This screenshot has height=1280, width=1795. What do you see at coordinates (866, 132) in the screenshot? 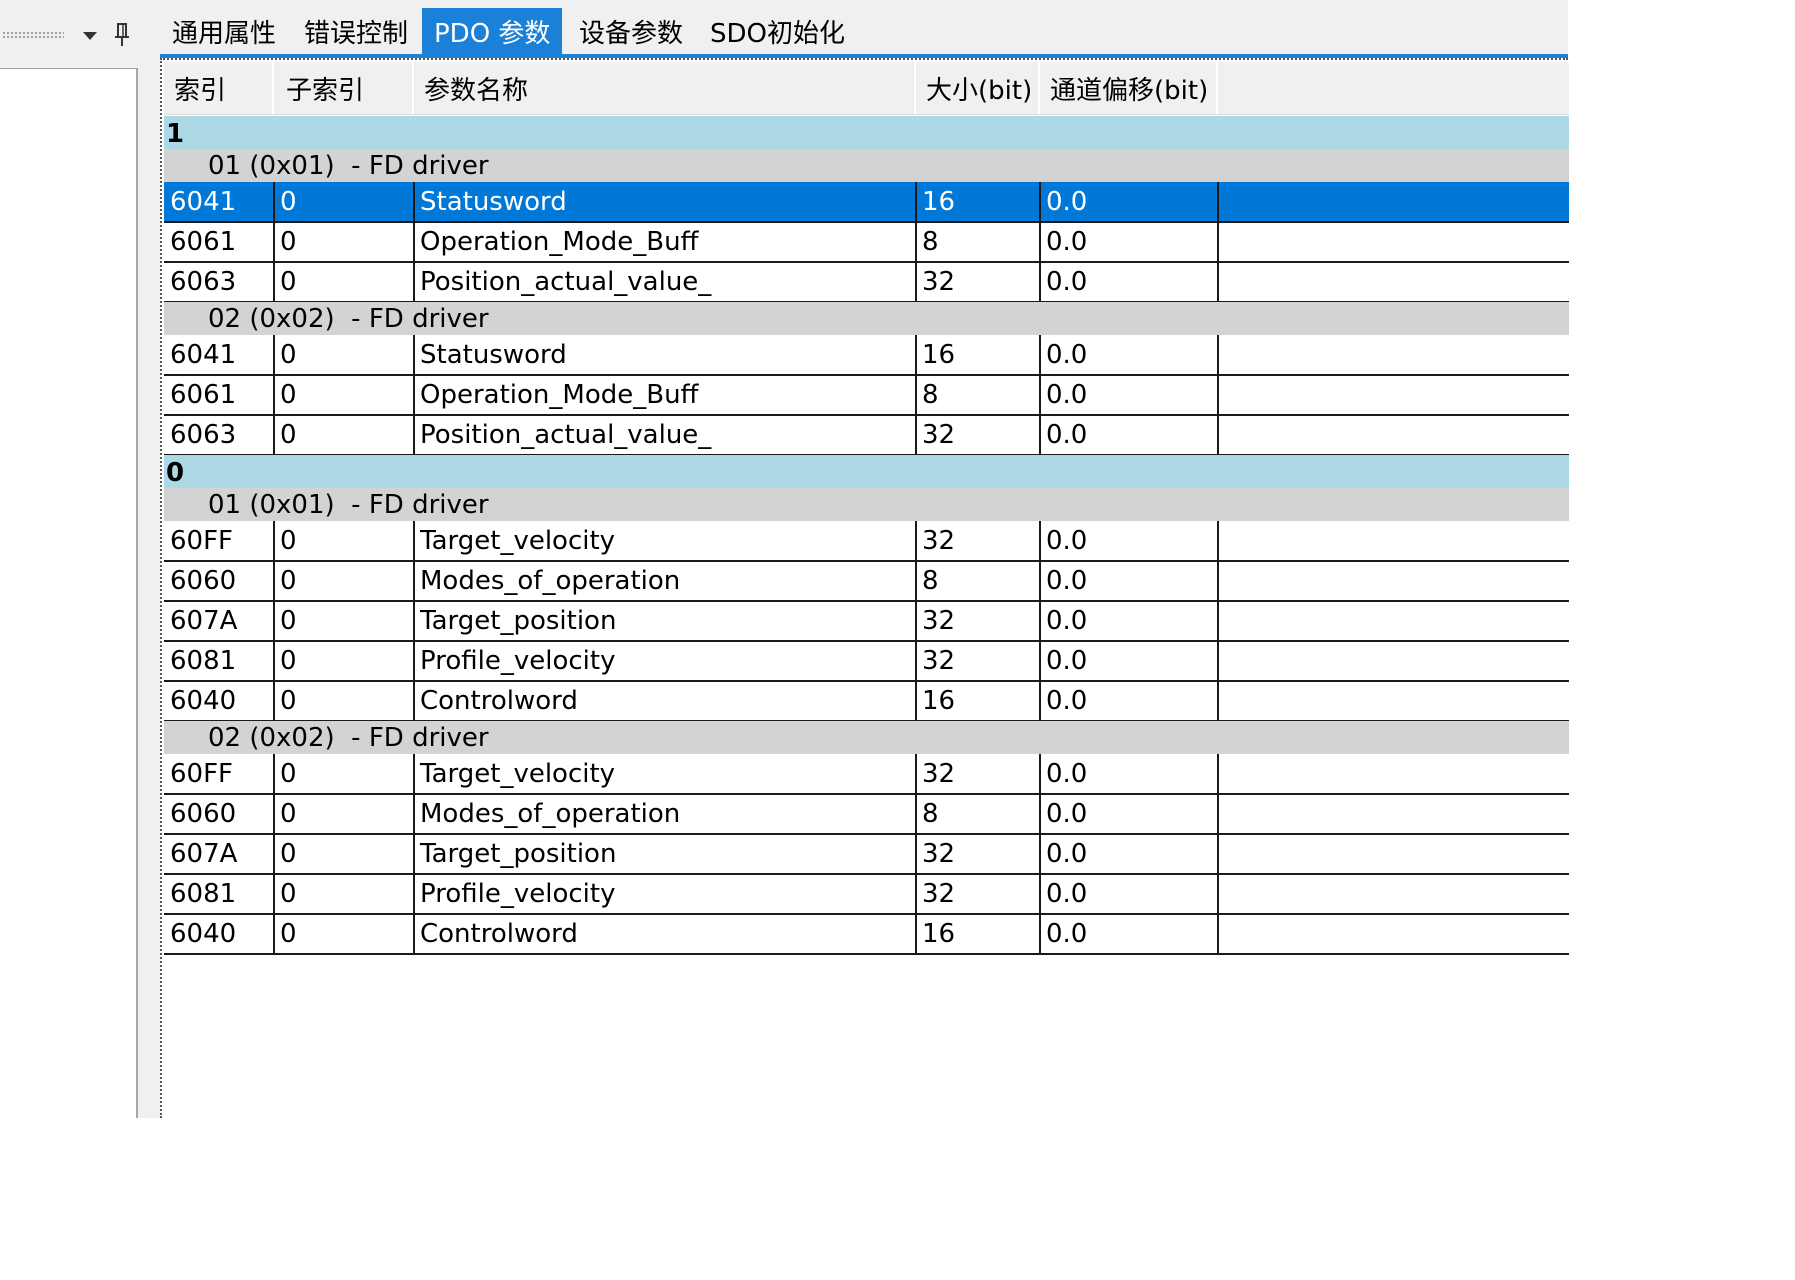
I see `group-row: 1` at bounding box center [866, 132].